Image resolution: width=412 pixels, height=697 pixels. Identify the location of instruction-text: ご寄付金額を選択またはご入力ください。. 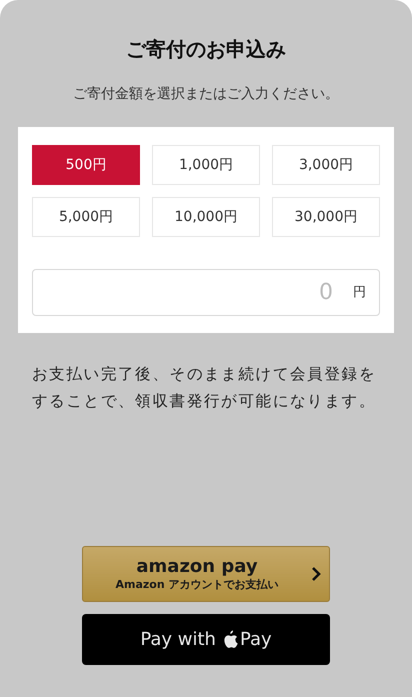
(206, 94).